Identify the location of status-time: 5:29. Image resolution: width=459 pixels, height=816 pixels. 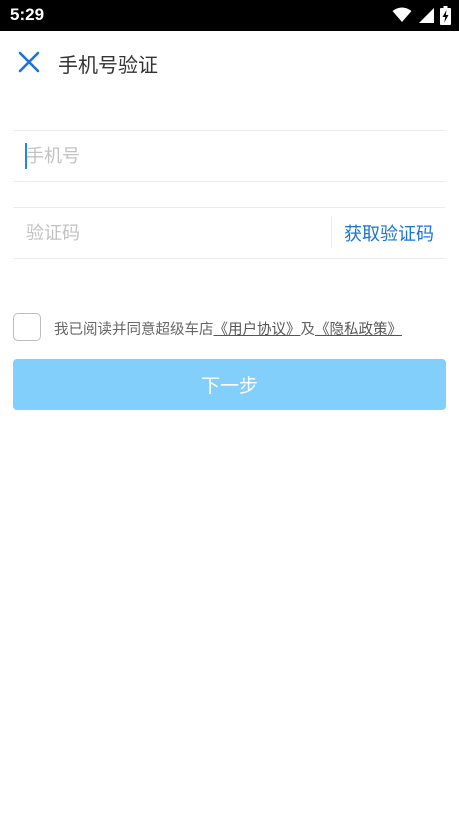
(27, 14).